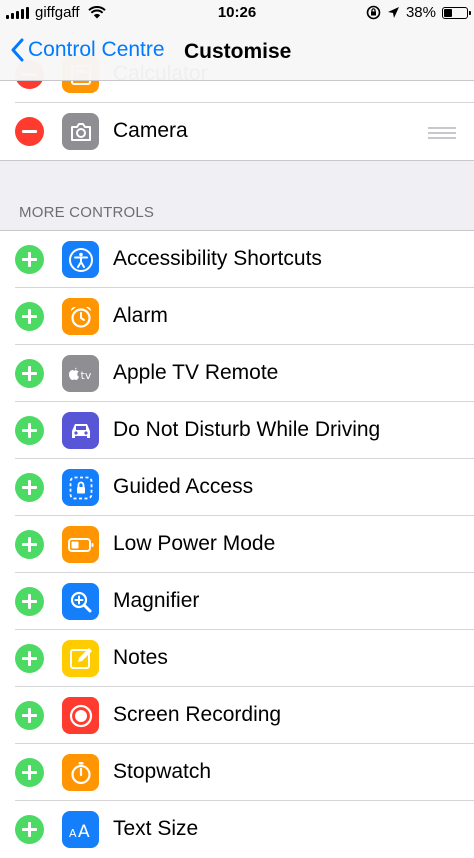 This screenshot has height=858, width=474. Describe the element at coordinates (237, 772) in the screenshot. I see `list-item-stopwatch: Stopwatch` at that location.